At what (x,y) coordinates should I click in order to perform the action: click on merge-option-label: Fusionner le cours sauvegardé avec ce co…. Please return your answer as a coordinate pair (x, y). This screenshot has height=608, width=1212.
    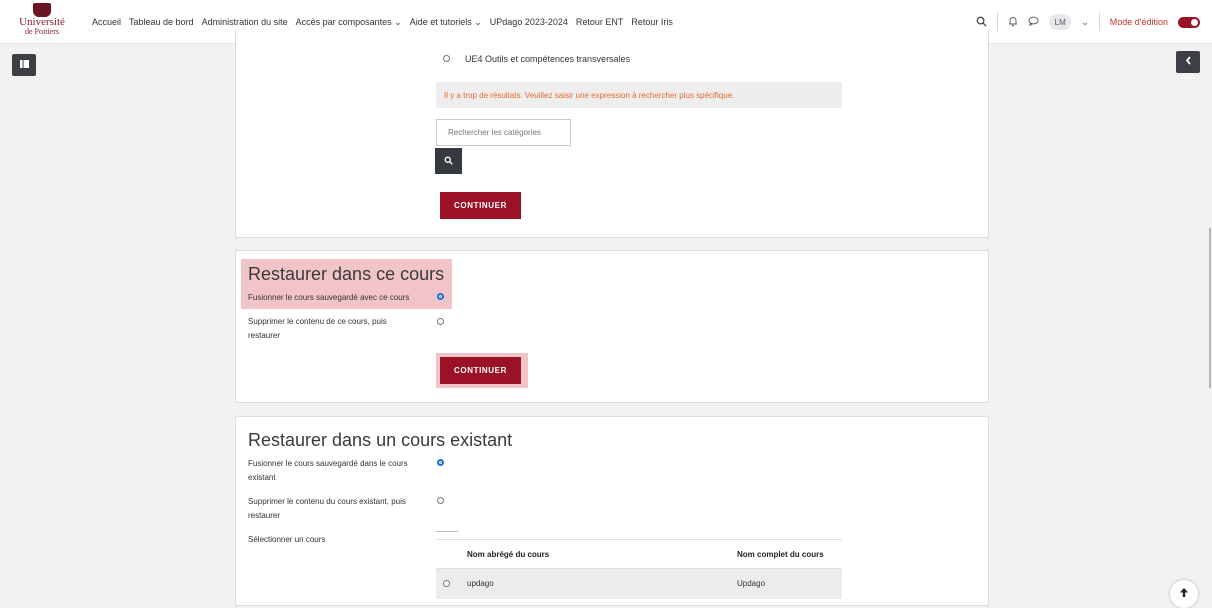
    Looking at the image, I should click on (329, 297).